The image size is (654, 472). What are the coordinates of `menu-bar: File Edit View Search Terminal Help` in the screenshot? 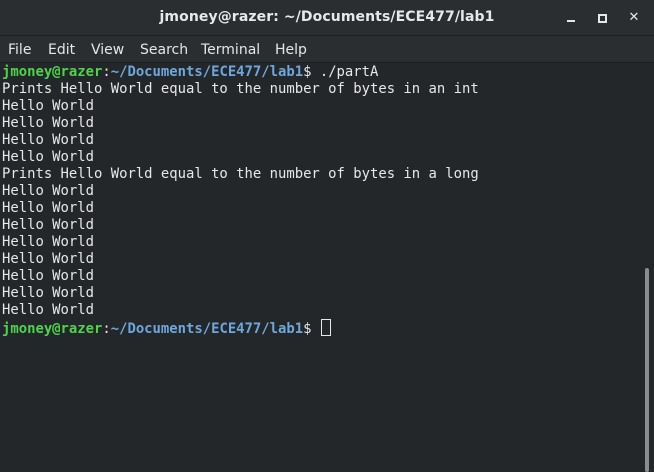 It's located at (327, 49).